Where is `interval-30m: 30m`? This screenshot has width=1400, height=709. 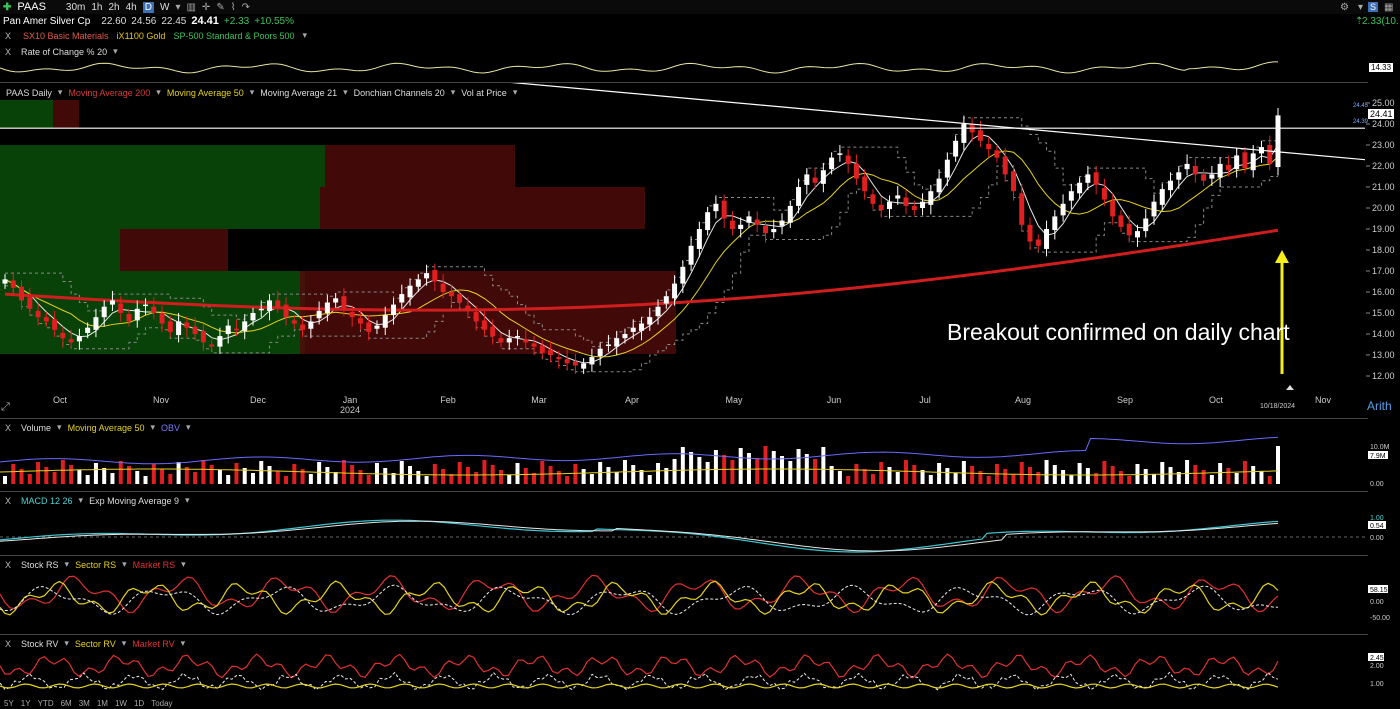
interval-30m: 30m is located at coordinates (75, 7).